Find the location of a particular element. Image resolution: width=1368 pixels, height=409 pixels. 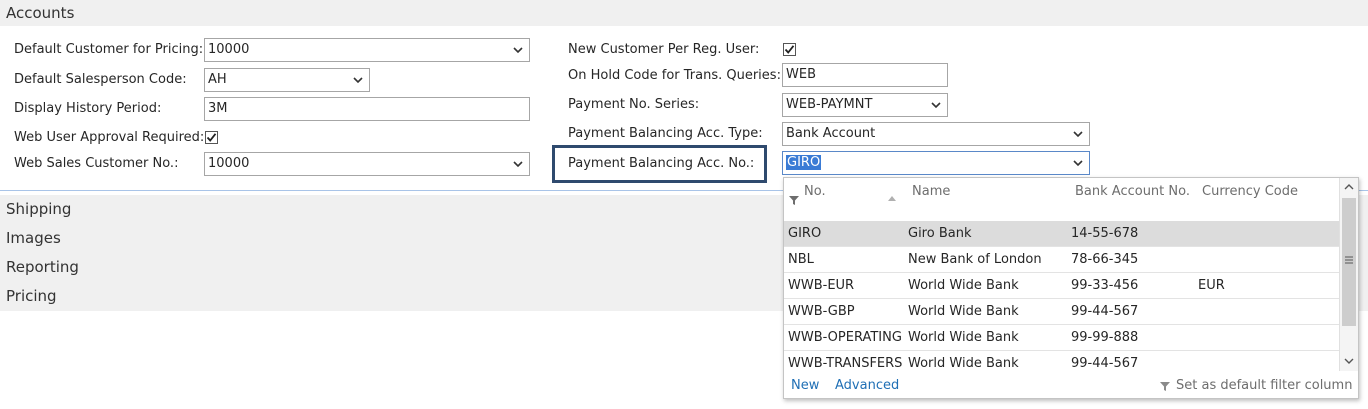

new-customer-checkbox is located at coordinates (789, 49).